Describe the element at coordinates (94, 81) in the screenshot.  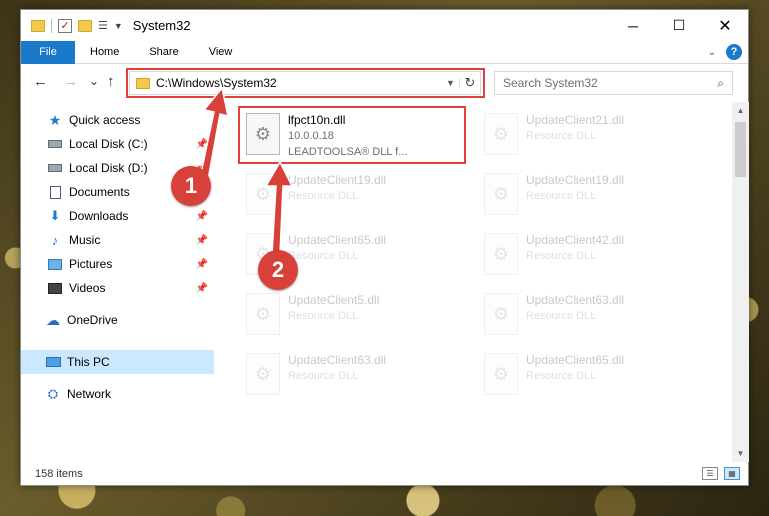
I see `recent-locations-button: ⌄` at that location.